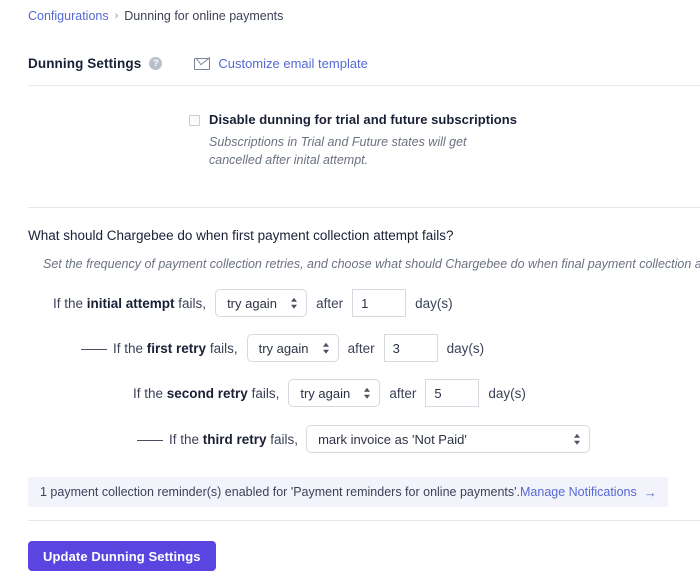 The image size is (700, 588). I want to click on retry-action-select-second: try again, so click(334, 393).